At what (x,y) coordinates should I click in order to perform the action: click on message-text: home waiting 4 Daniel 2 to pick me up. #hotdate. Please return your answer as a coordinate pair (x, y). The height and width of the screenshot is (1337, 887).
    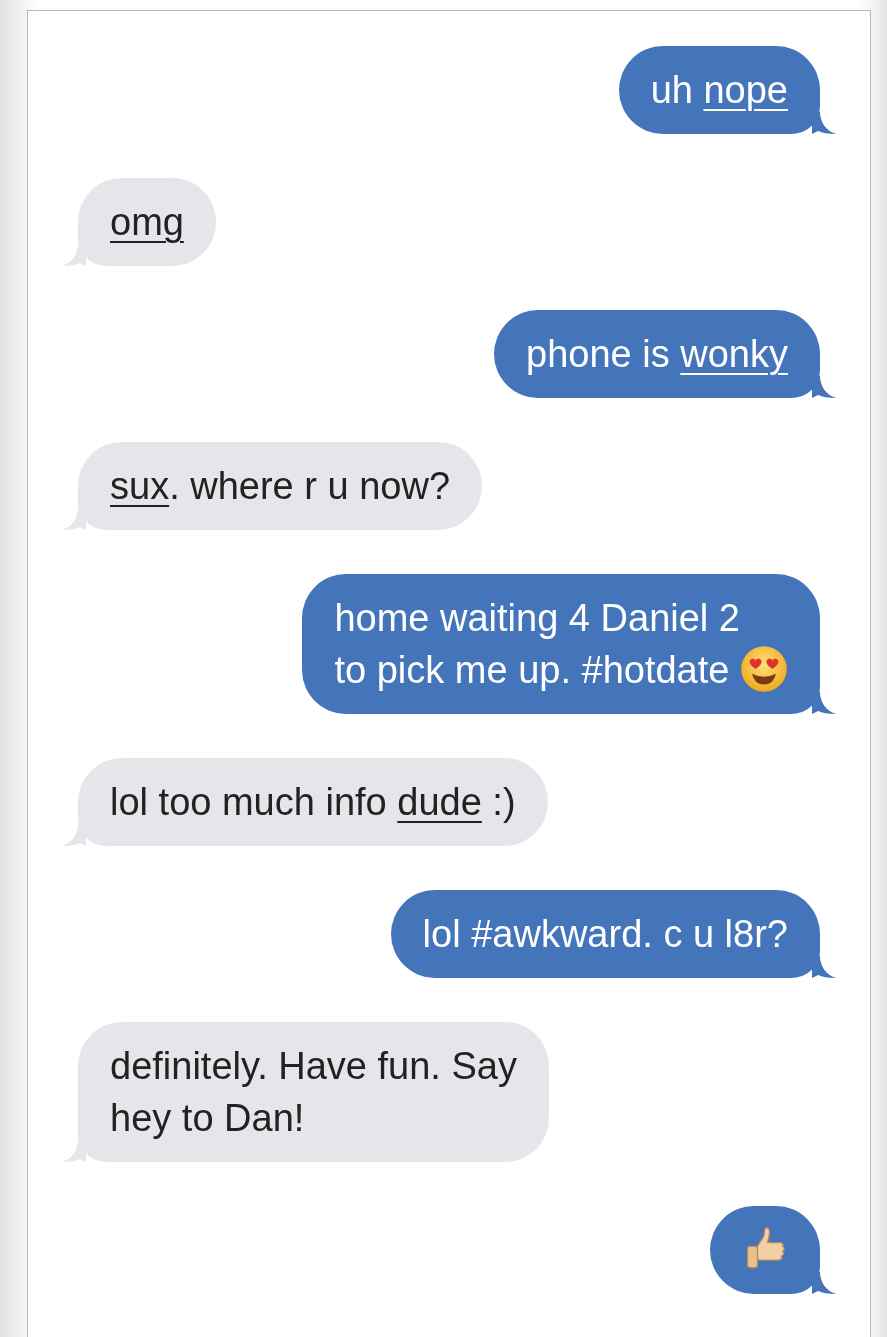
    Looking at the image, I should click on (561, 644).